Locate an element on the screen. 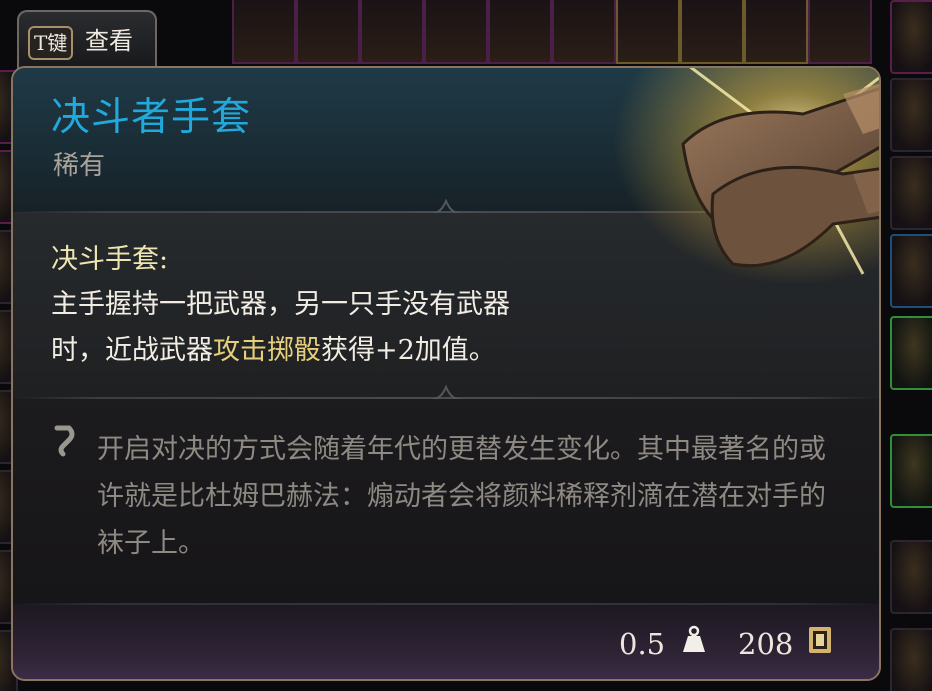 The image size is (932, 691). weight-icon is located at coordinates (694, 638).